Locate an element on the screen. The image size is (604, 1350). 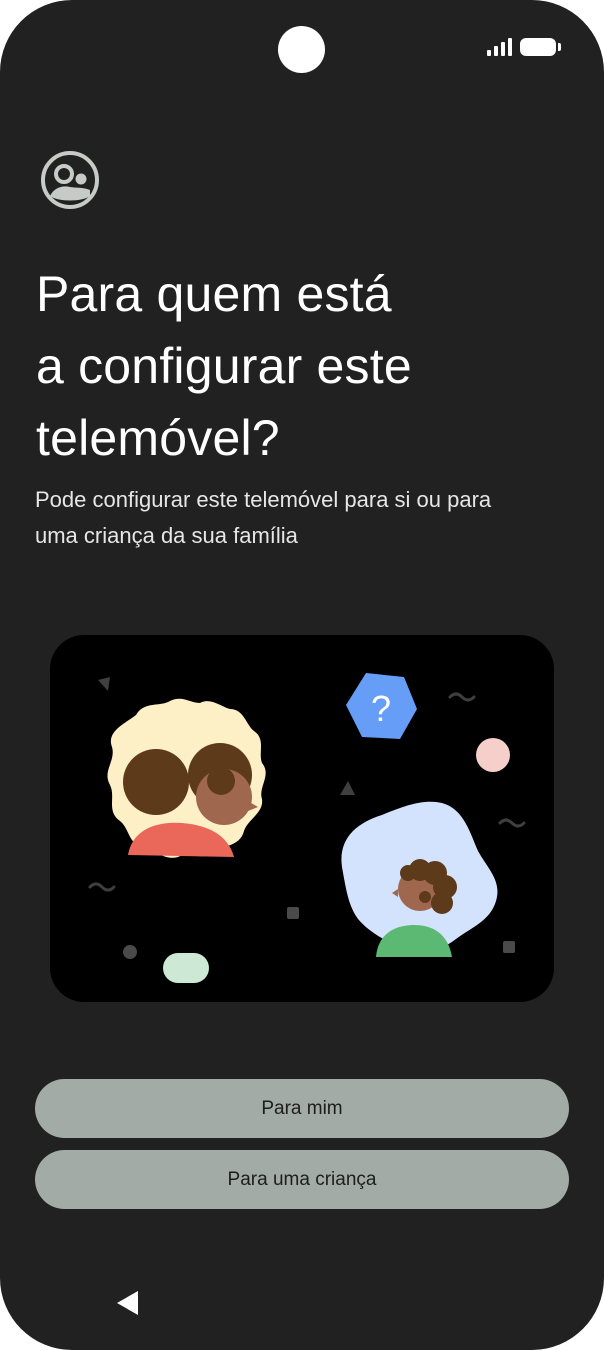
title-line-3: telemóvel? is located at coordinates (158, 438).